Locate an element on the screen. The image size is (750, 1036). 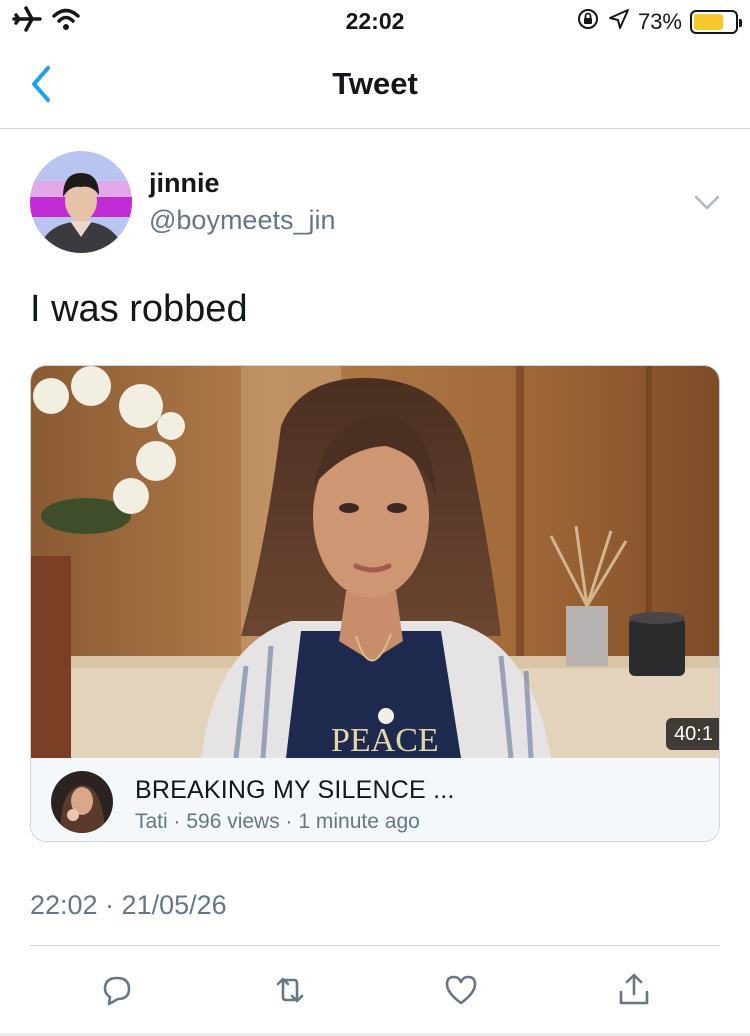
video-duration-badge: 40:1 is located at coordinates (692, 734).